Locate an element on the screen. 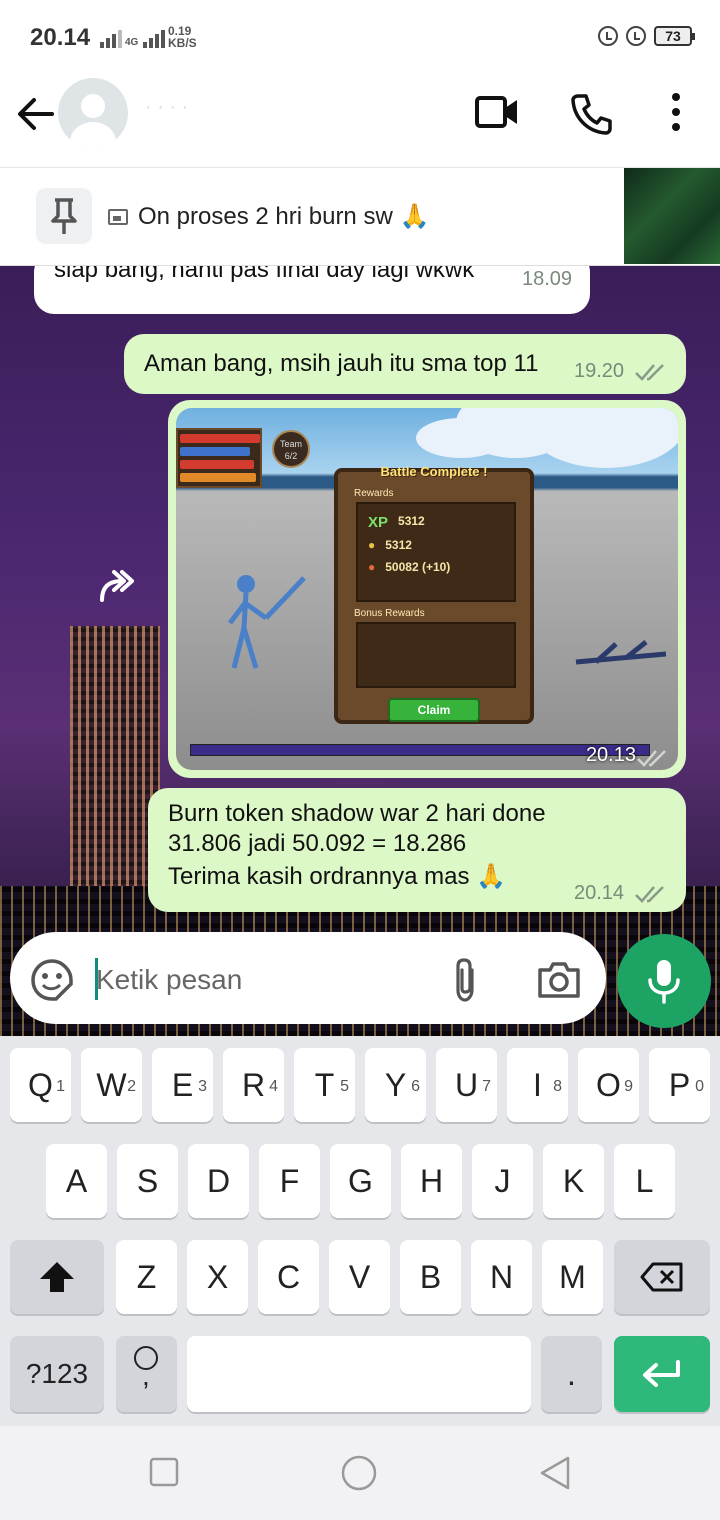 Image resolution: width=720 pixels, height=1520 pixels. key-n: N is located at coordinates (501, 1277).